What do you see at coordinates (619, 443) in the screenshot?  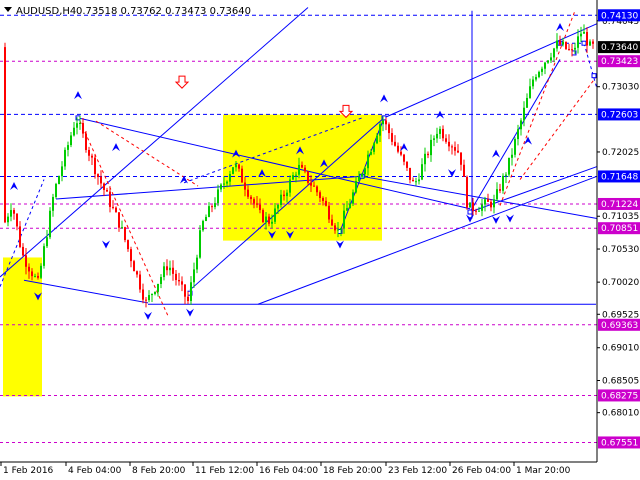 I see `level-label: 0.67551` at bounding box center [619, 443].